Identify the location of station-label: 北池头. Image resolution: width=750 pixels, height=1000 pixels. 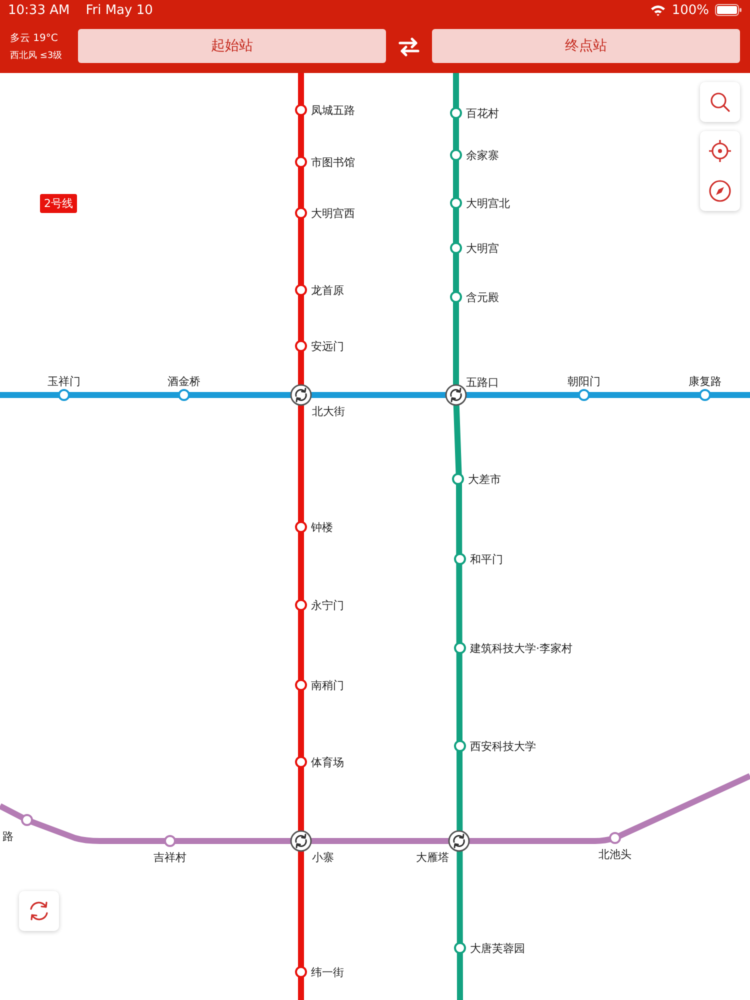
(615, 854).